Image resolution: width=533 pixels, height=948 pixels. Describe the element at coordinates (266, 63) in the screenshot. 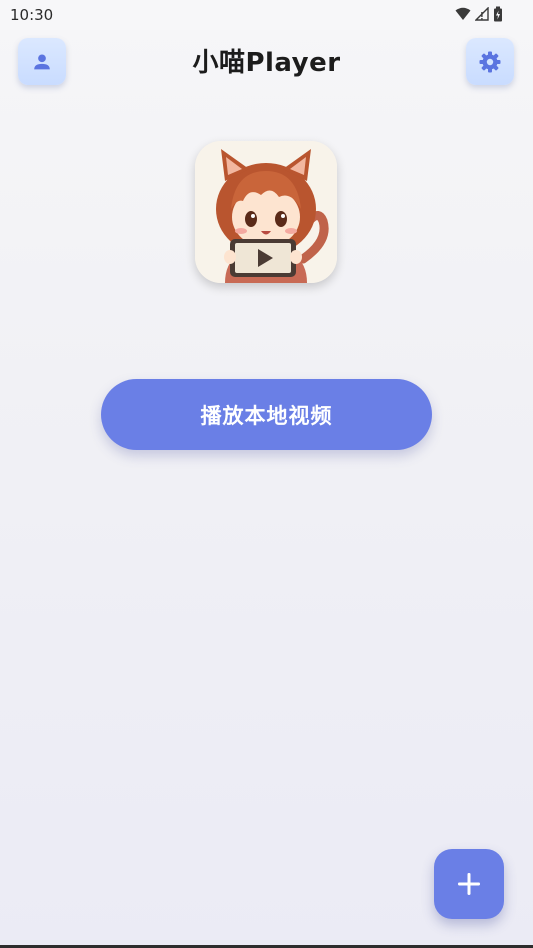

I see `app-title: 小喵Player` at that location.